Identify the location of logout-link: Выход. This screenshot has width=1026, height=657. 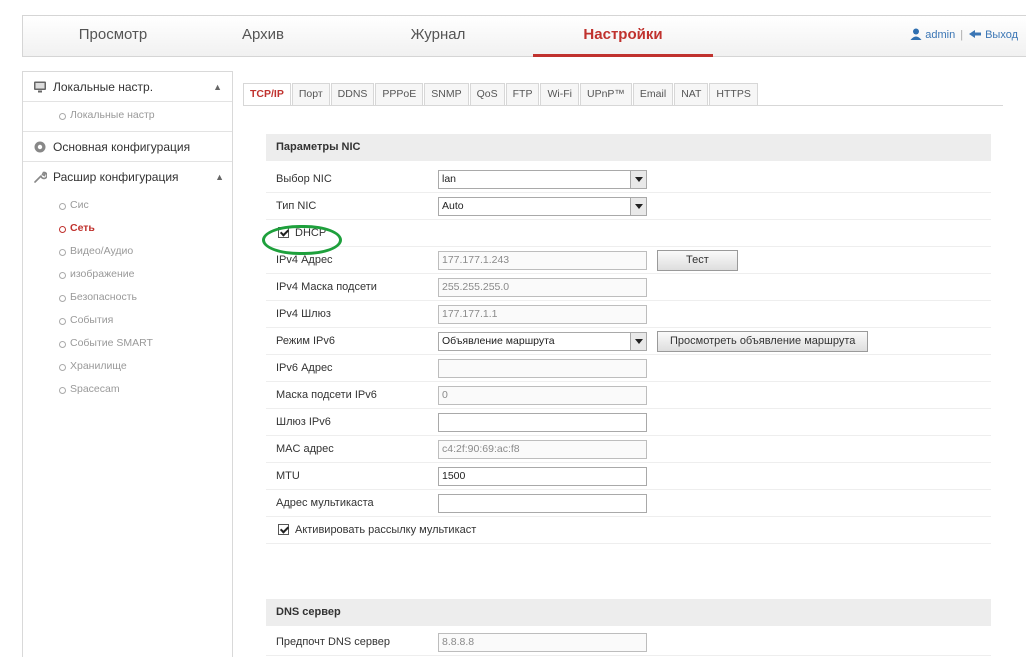
(1001, 35).